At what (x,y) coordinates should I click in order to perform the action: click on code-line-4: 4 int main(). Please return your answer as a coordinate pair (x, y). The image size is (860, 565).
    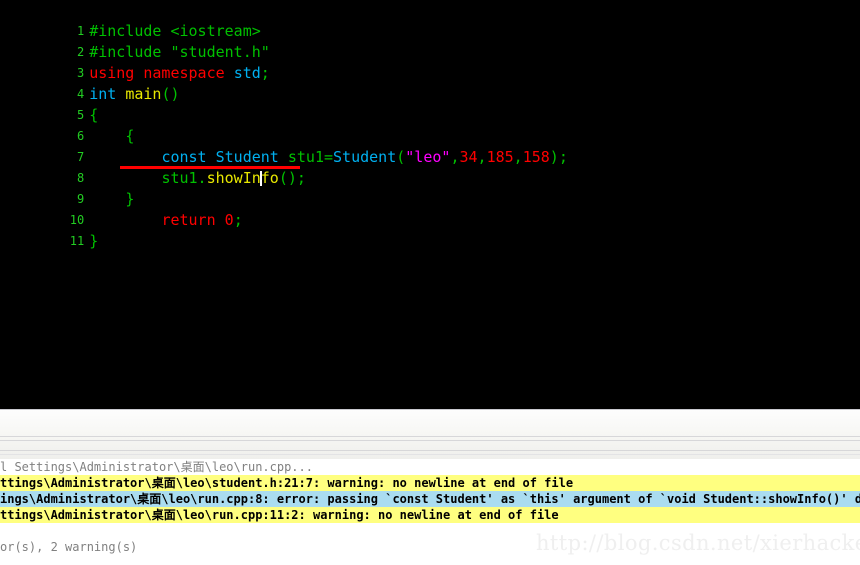
    Looking at the image, I should click on (430, 83).